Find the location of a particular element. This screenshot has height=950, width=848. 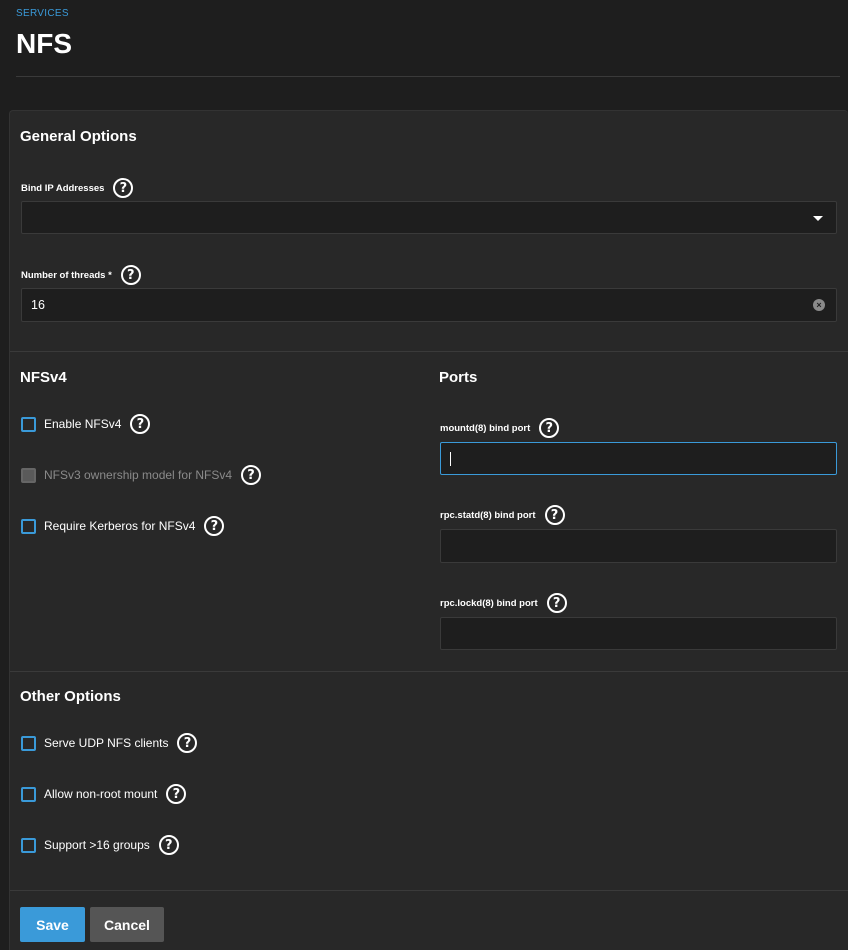

checkbox-label: Require Kerberos for NFSv4 is located at coordinates (120, 526).